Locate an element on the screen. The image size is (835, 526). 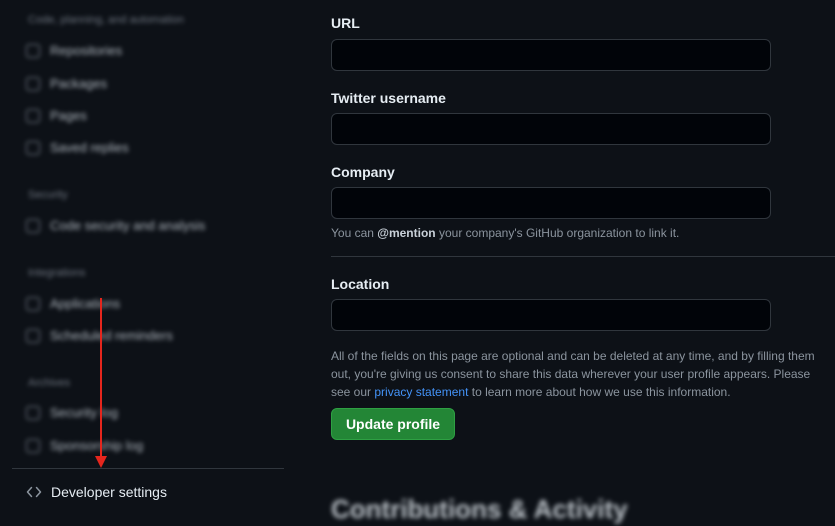
privacy-statement-link: privacy statement is located at coordinates (421, 392).